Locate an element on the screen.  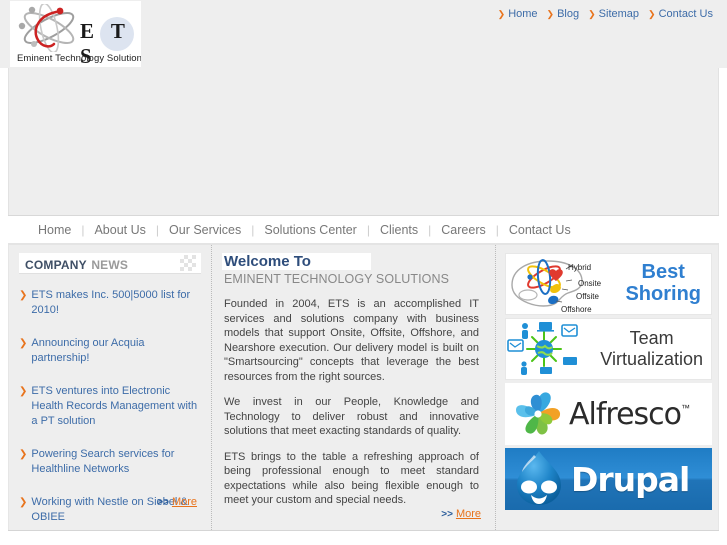
welcome-subtitle: EMINENT TECHNOLOGY SOLUTIONS is located at coordinates (337, 279).